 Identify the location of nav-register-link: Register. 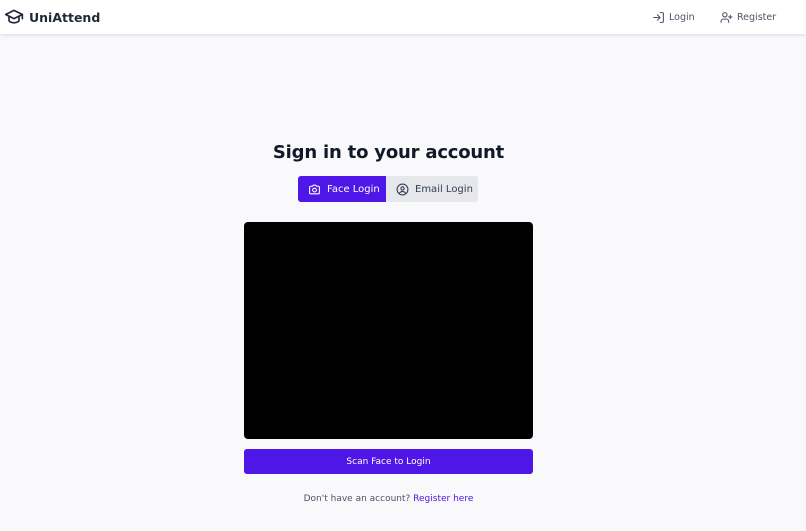
(748, 17).